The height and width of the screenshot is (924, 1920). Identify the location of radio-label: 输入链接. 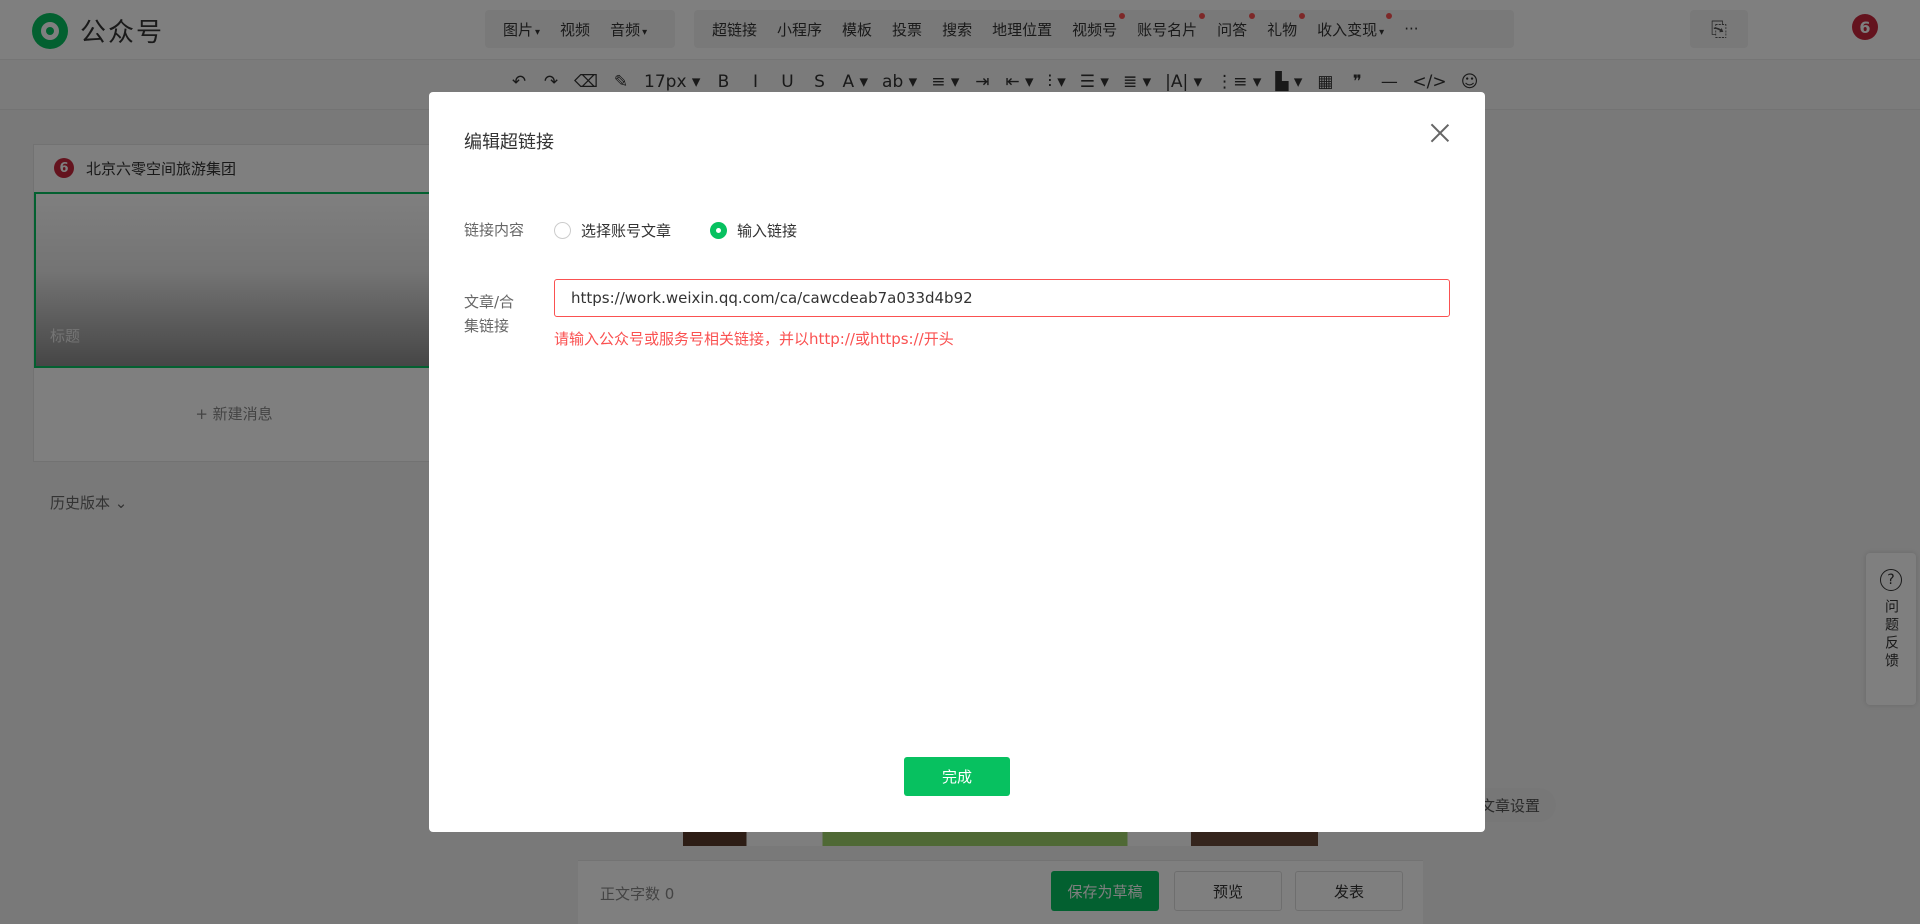
(767, 231).